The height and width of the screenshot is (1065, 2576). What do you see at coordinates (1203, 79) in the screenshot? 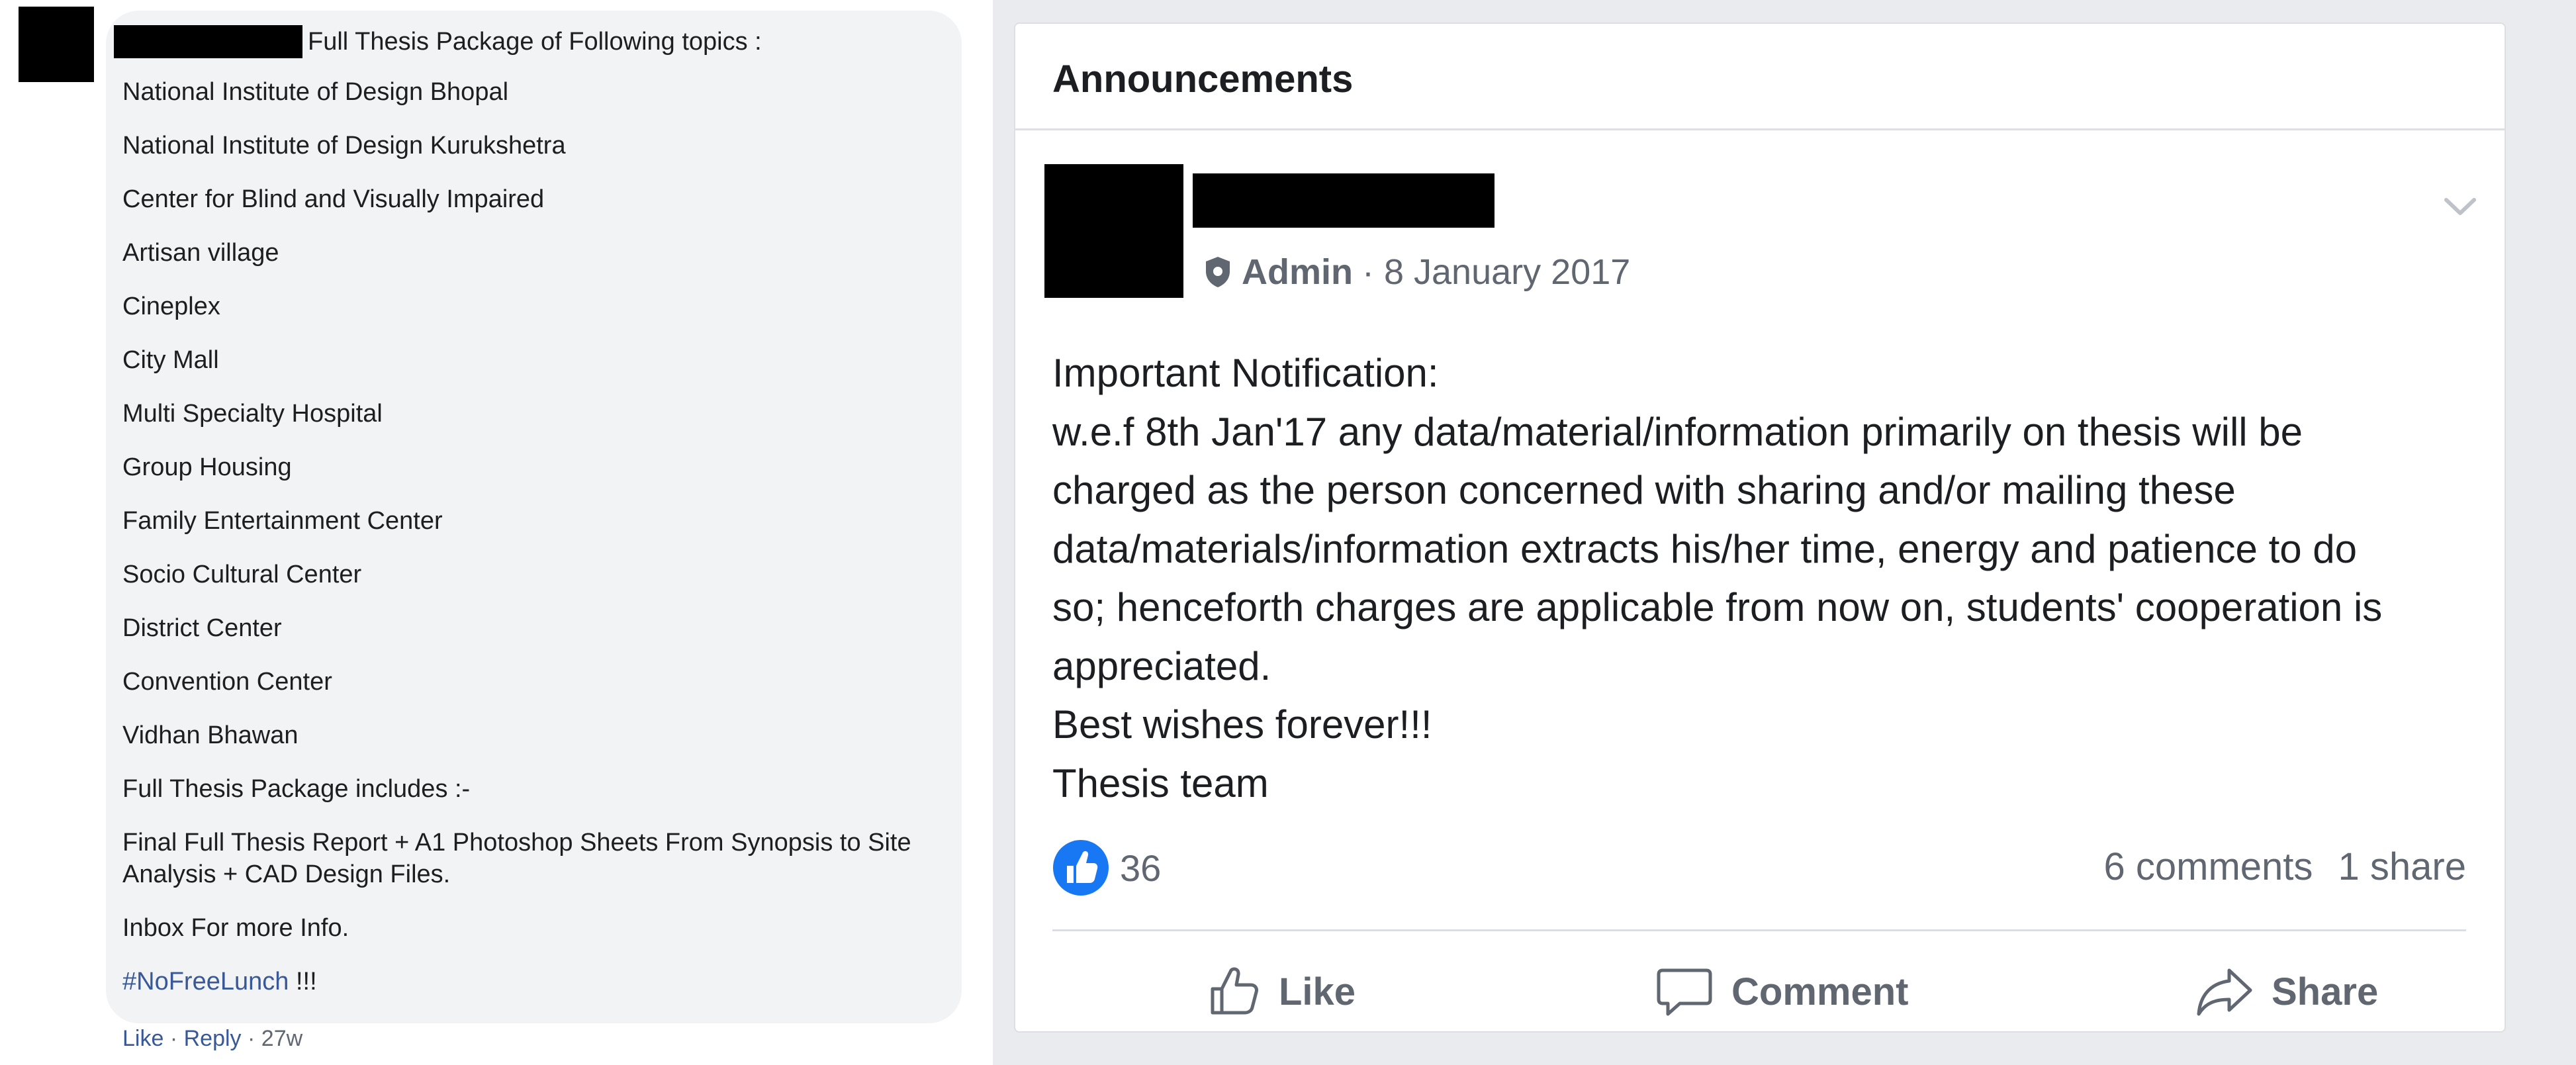
I see `announcement-title: Announcements` at bounding box center [1203, 79].